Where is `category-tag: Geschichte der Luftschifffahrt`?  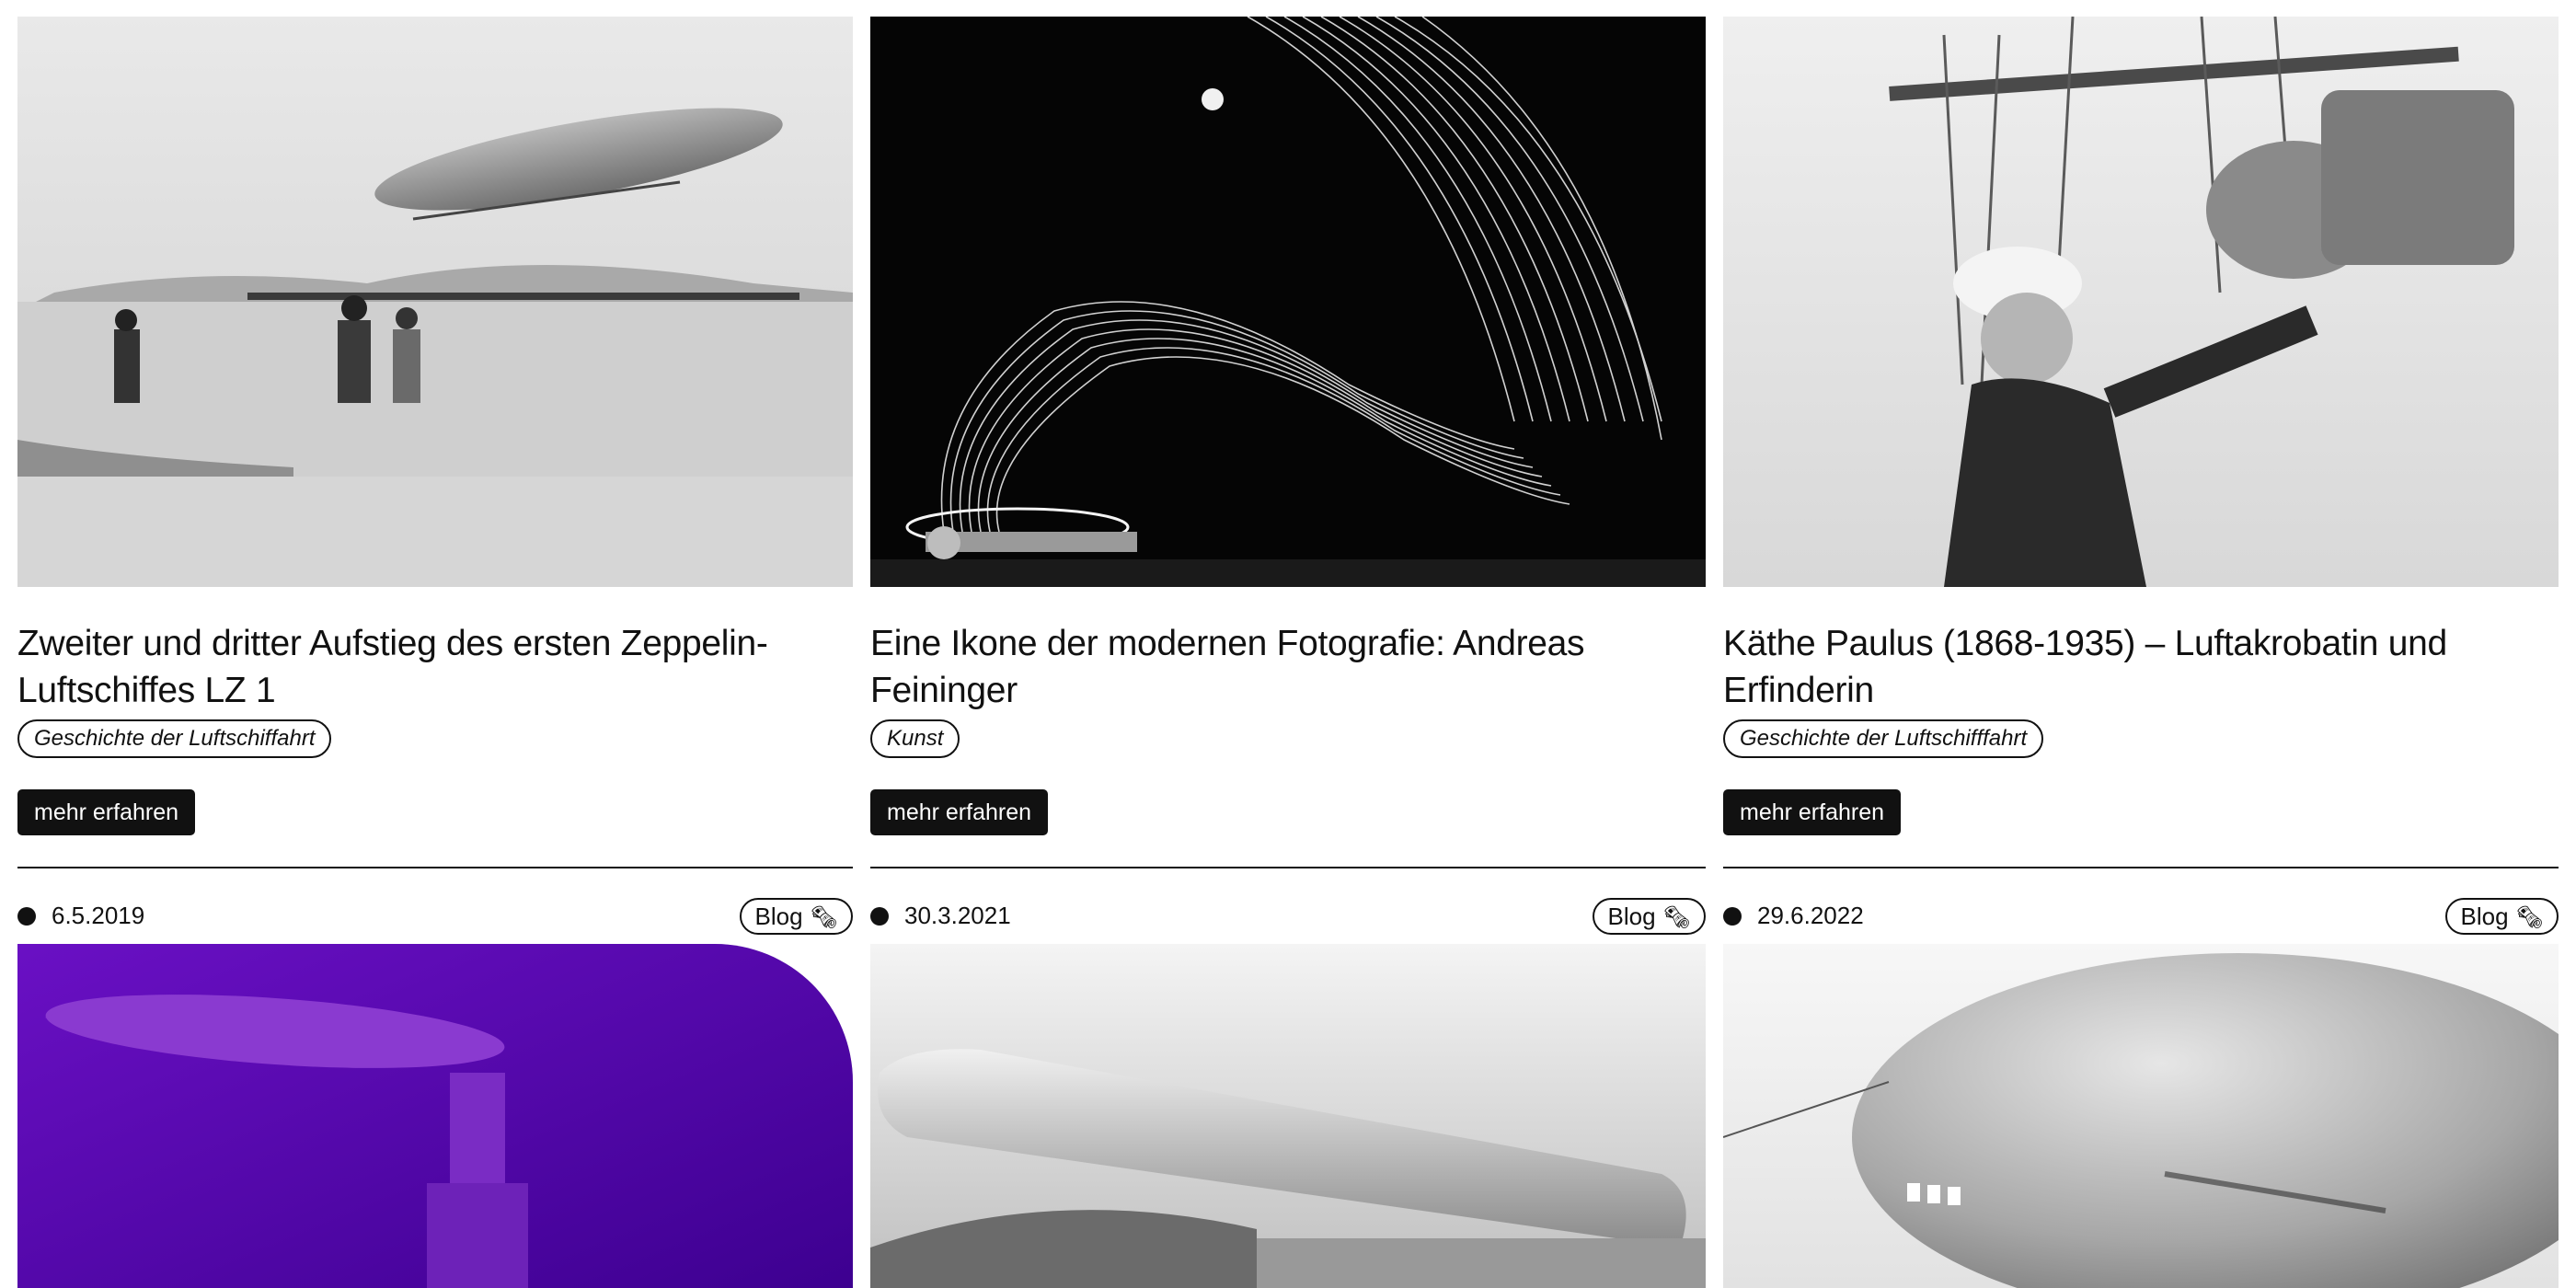 category-tag: Geschichte der Luftschifffahrt is located at coordinates (1883, 738).